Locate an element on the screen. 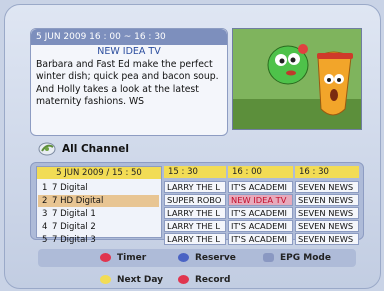 This screenshot has height=291, width=384. channel-row-selected: 2 7 HD Digital is located at coordinates (98, 201).